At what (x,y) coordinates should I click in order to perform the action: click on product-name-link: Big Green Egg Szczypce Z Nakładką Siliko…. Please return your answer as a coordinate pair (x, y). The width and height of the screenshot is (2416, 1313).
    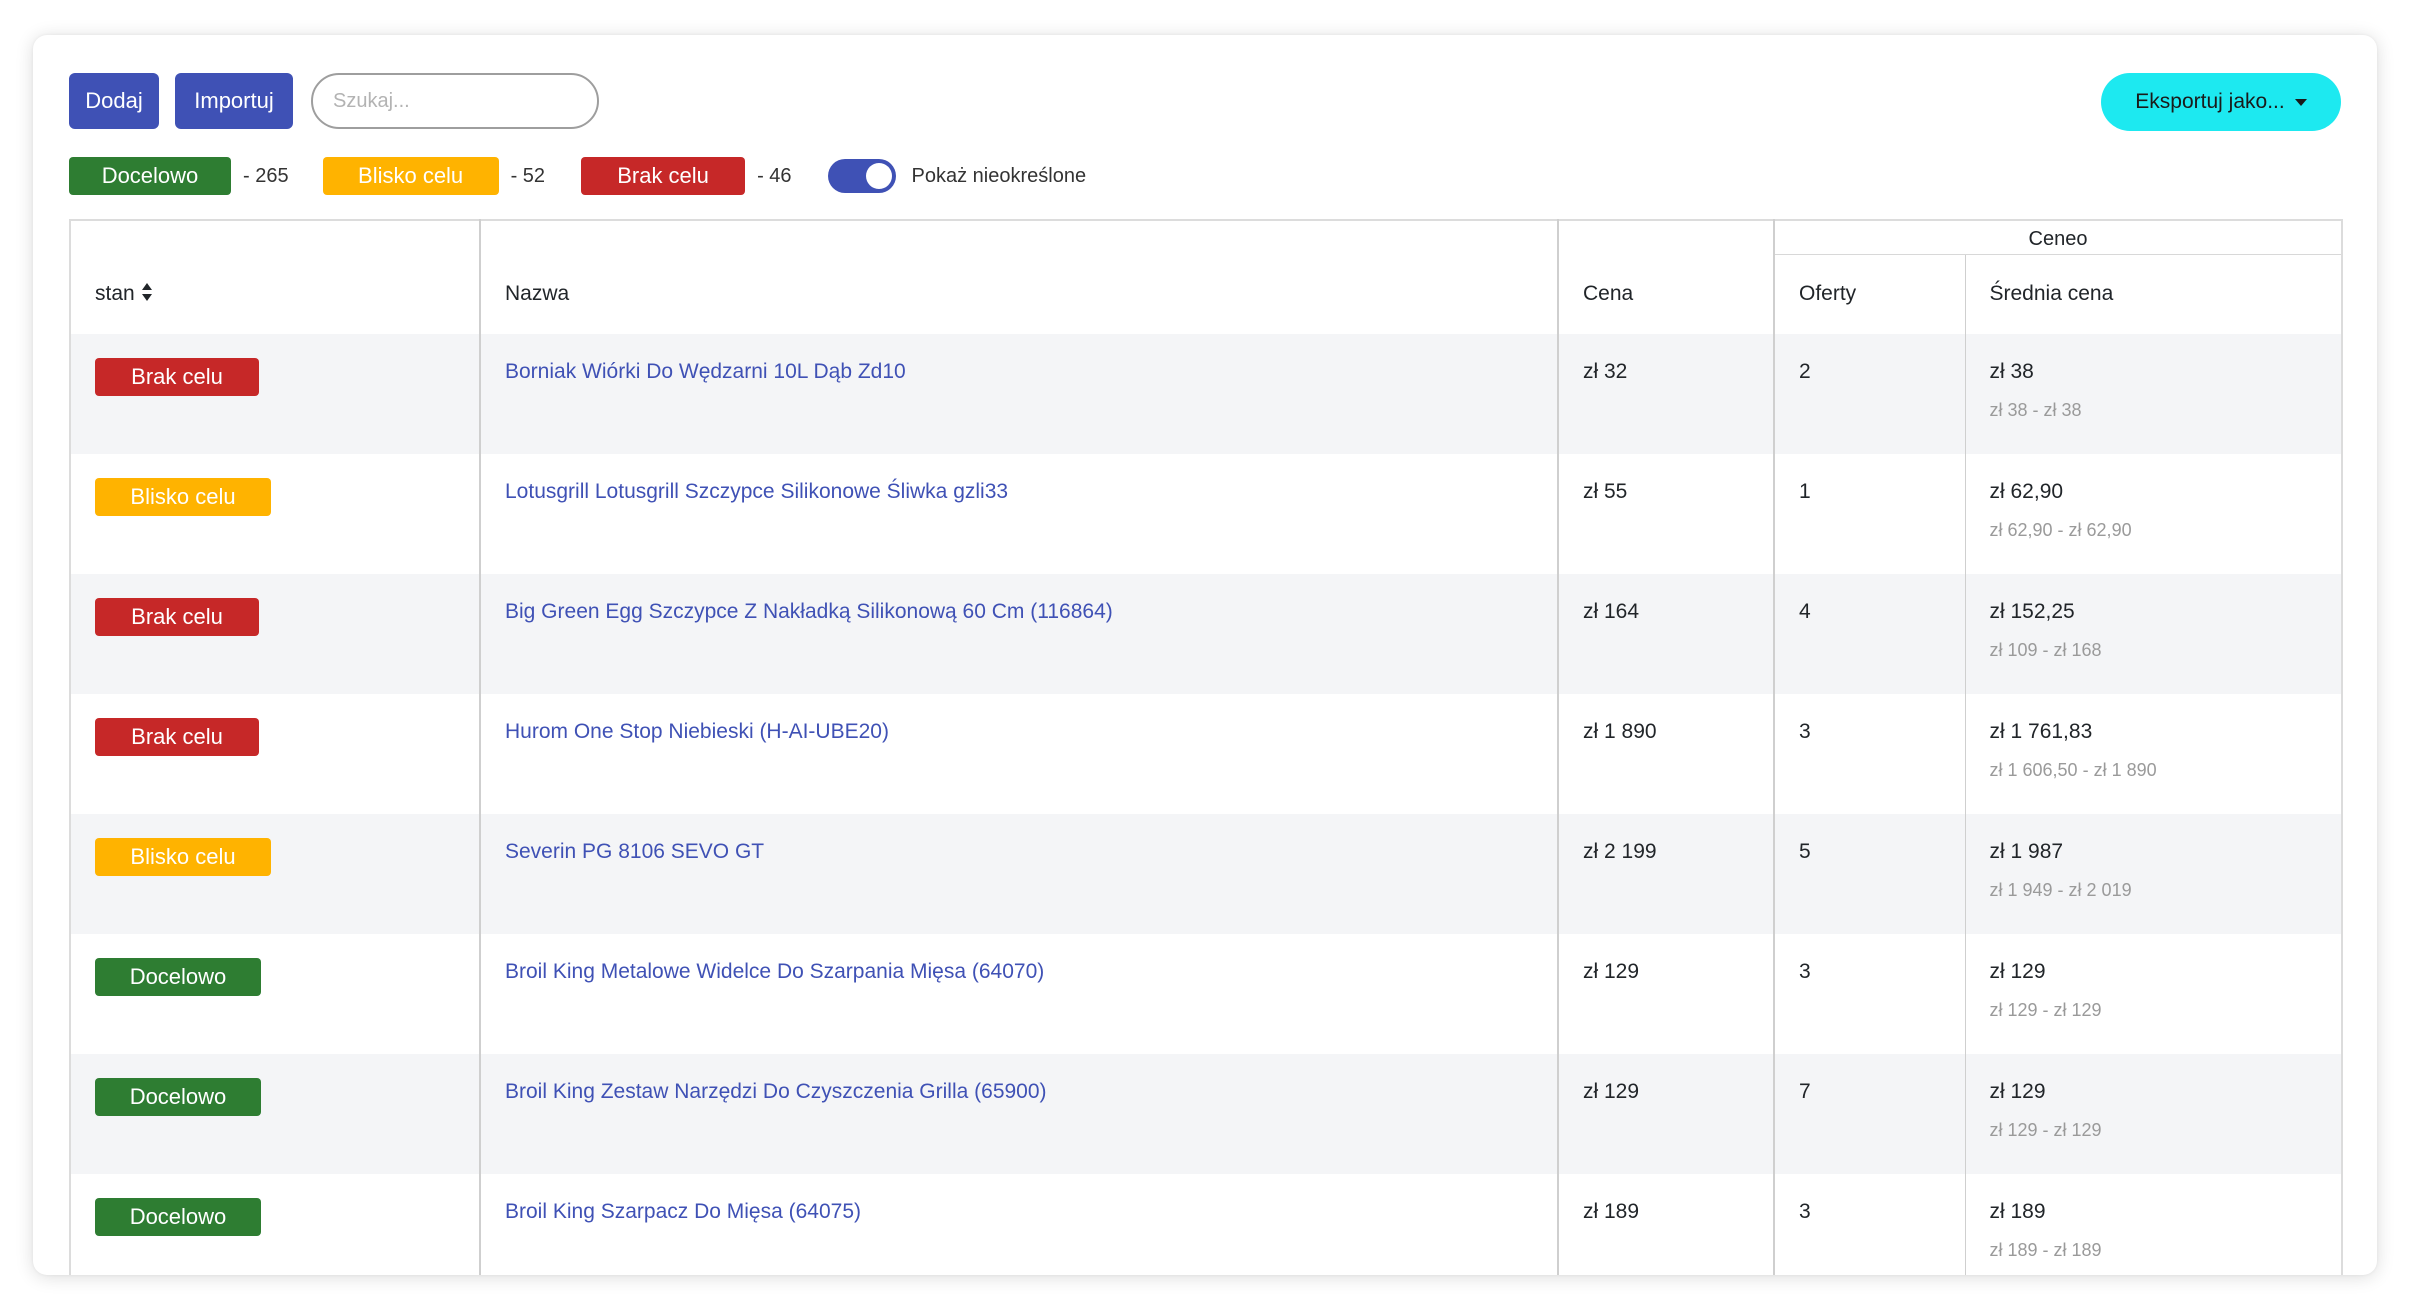
    Looking at the image, I should click on (809, 611).